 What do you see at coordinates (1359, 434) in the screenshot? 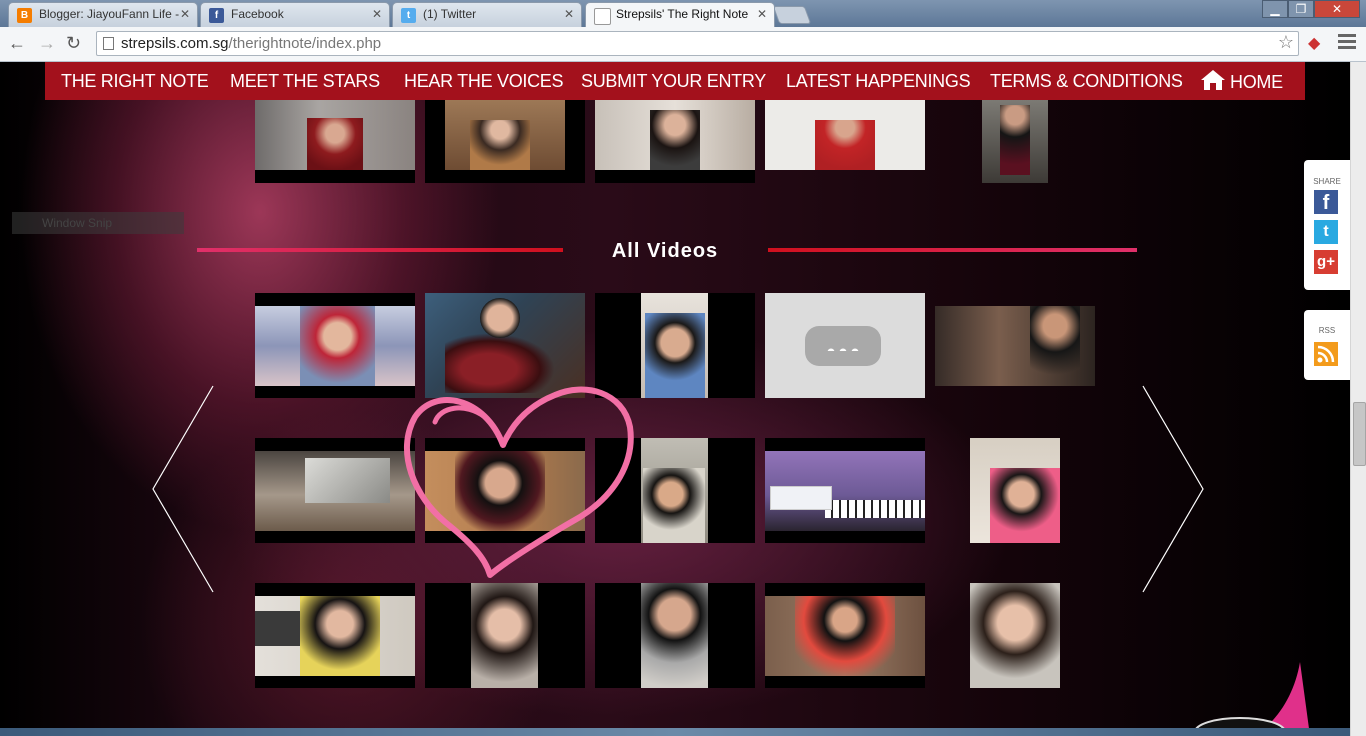
I see `scrollbar-thumb` at bounding box center [1359, 434].